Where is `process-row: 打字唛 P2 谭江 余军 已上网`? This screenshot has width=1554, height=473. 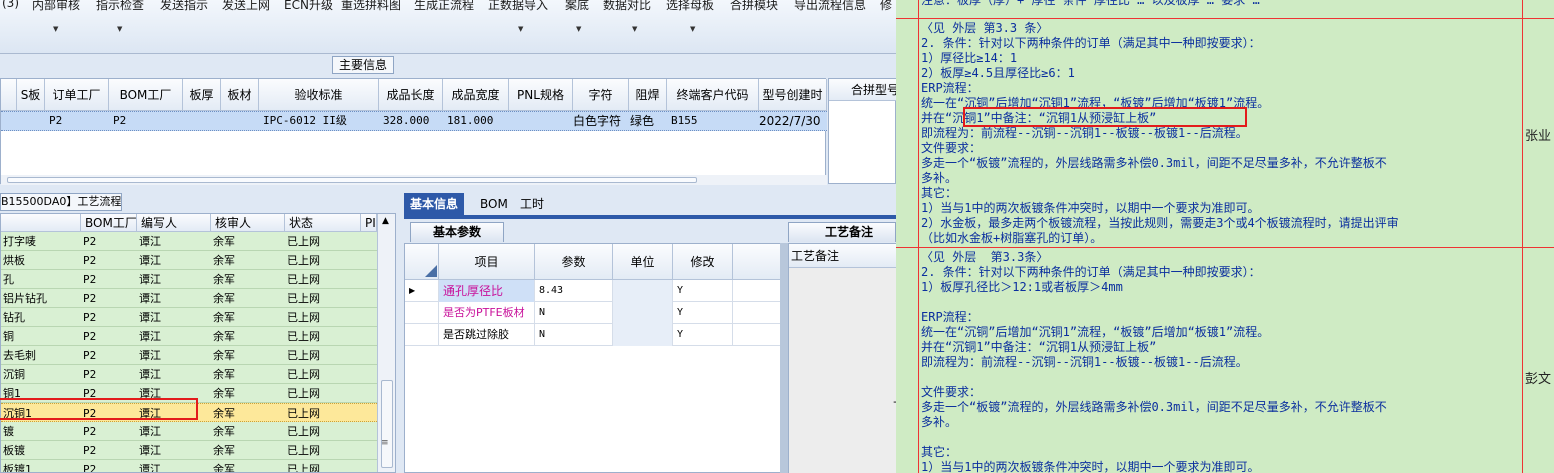
process-row: 打字唛 P2 谭江 余军 已上网 is located at coordinates (189, 241).